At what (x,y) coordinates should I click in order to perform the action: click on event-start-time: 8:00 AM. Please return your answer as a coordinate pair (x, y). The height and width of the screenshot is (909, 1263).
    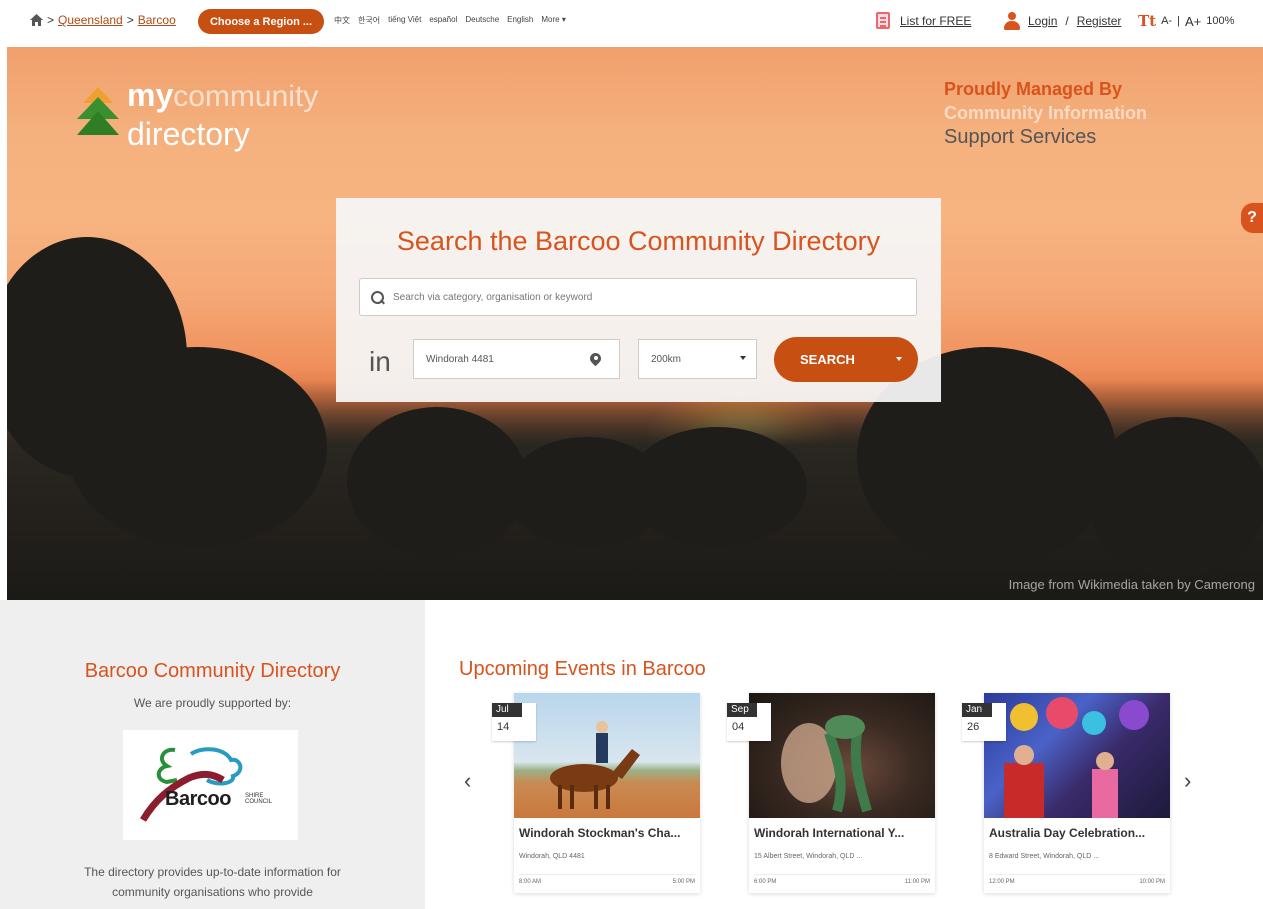
    Looking at the image, I should click on (530, 882).